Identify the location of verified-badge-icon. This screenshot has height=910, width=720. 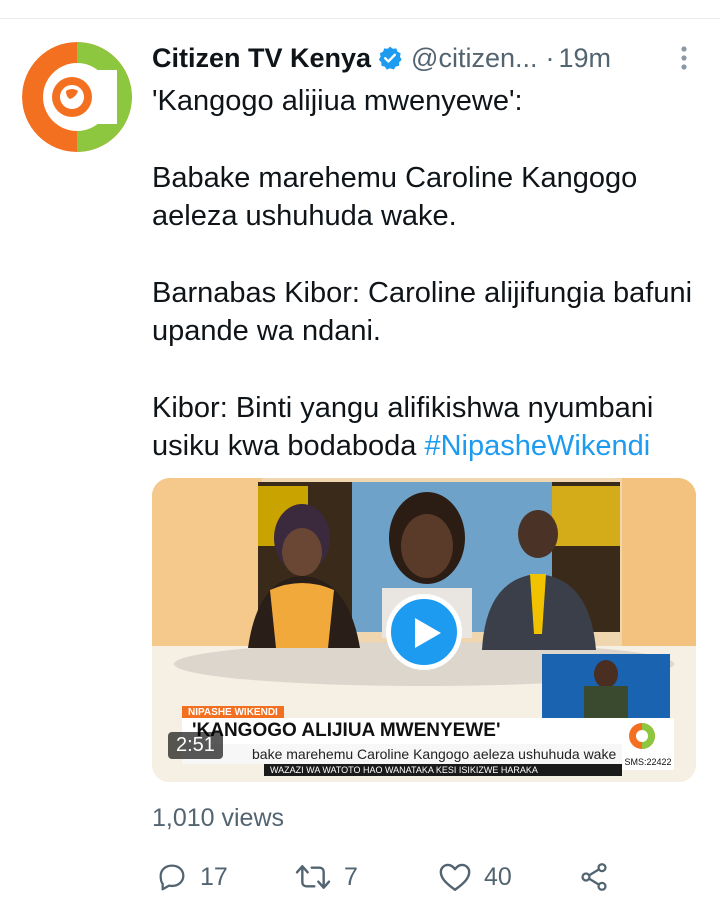
(390, 58).